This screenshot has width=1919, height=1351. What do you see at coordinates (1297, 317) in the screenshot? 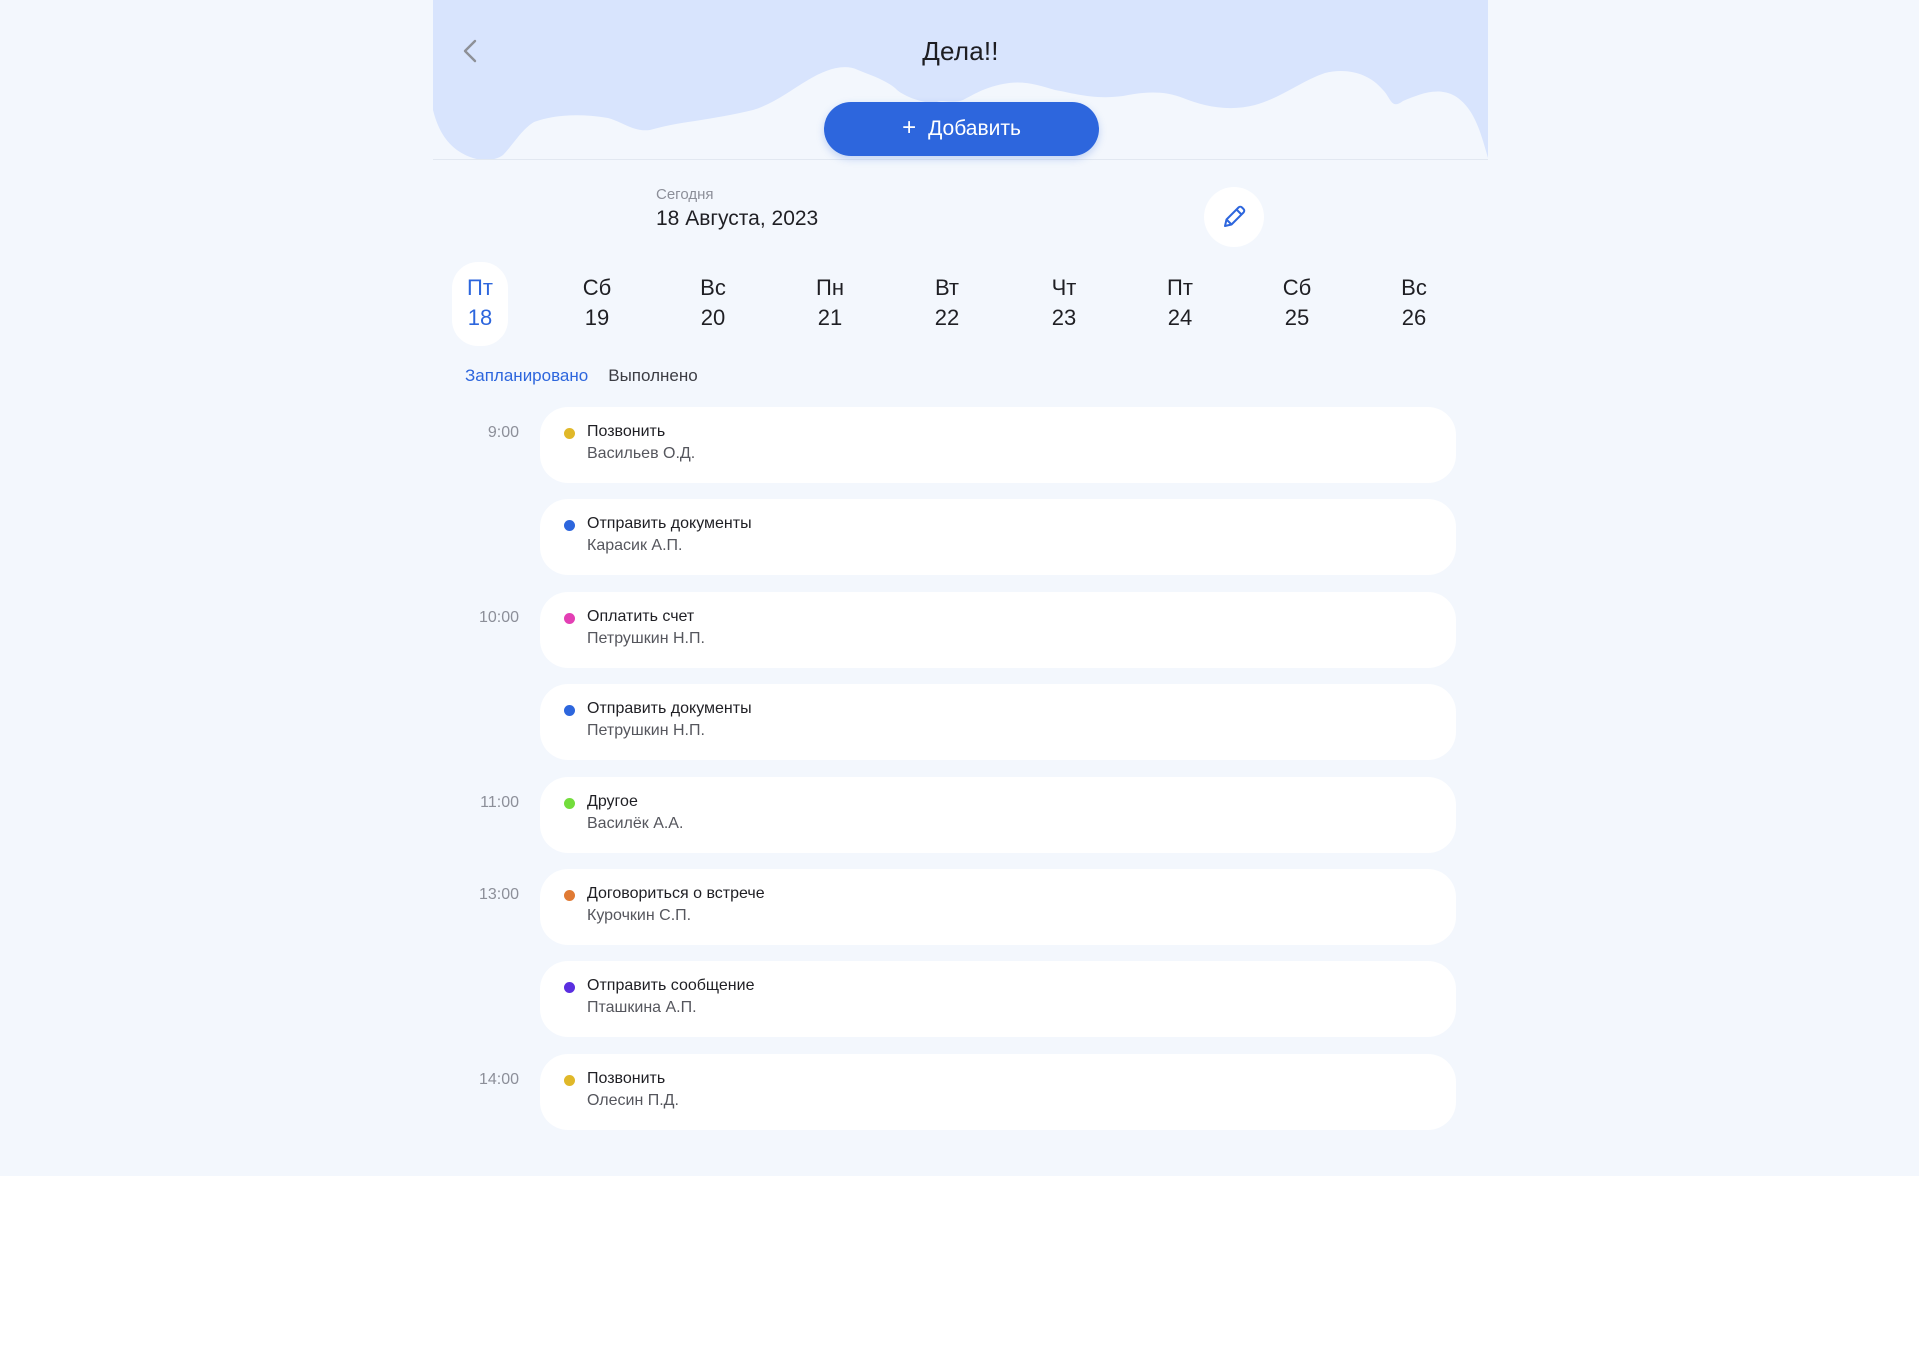
I see `day-number: 25` at bounding box center [1297, 317].